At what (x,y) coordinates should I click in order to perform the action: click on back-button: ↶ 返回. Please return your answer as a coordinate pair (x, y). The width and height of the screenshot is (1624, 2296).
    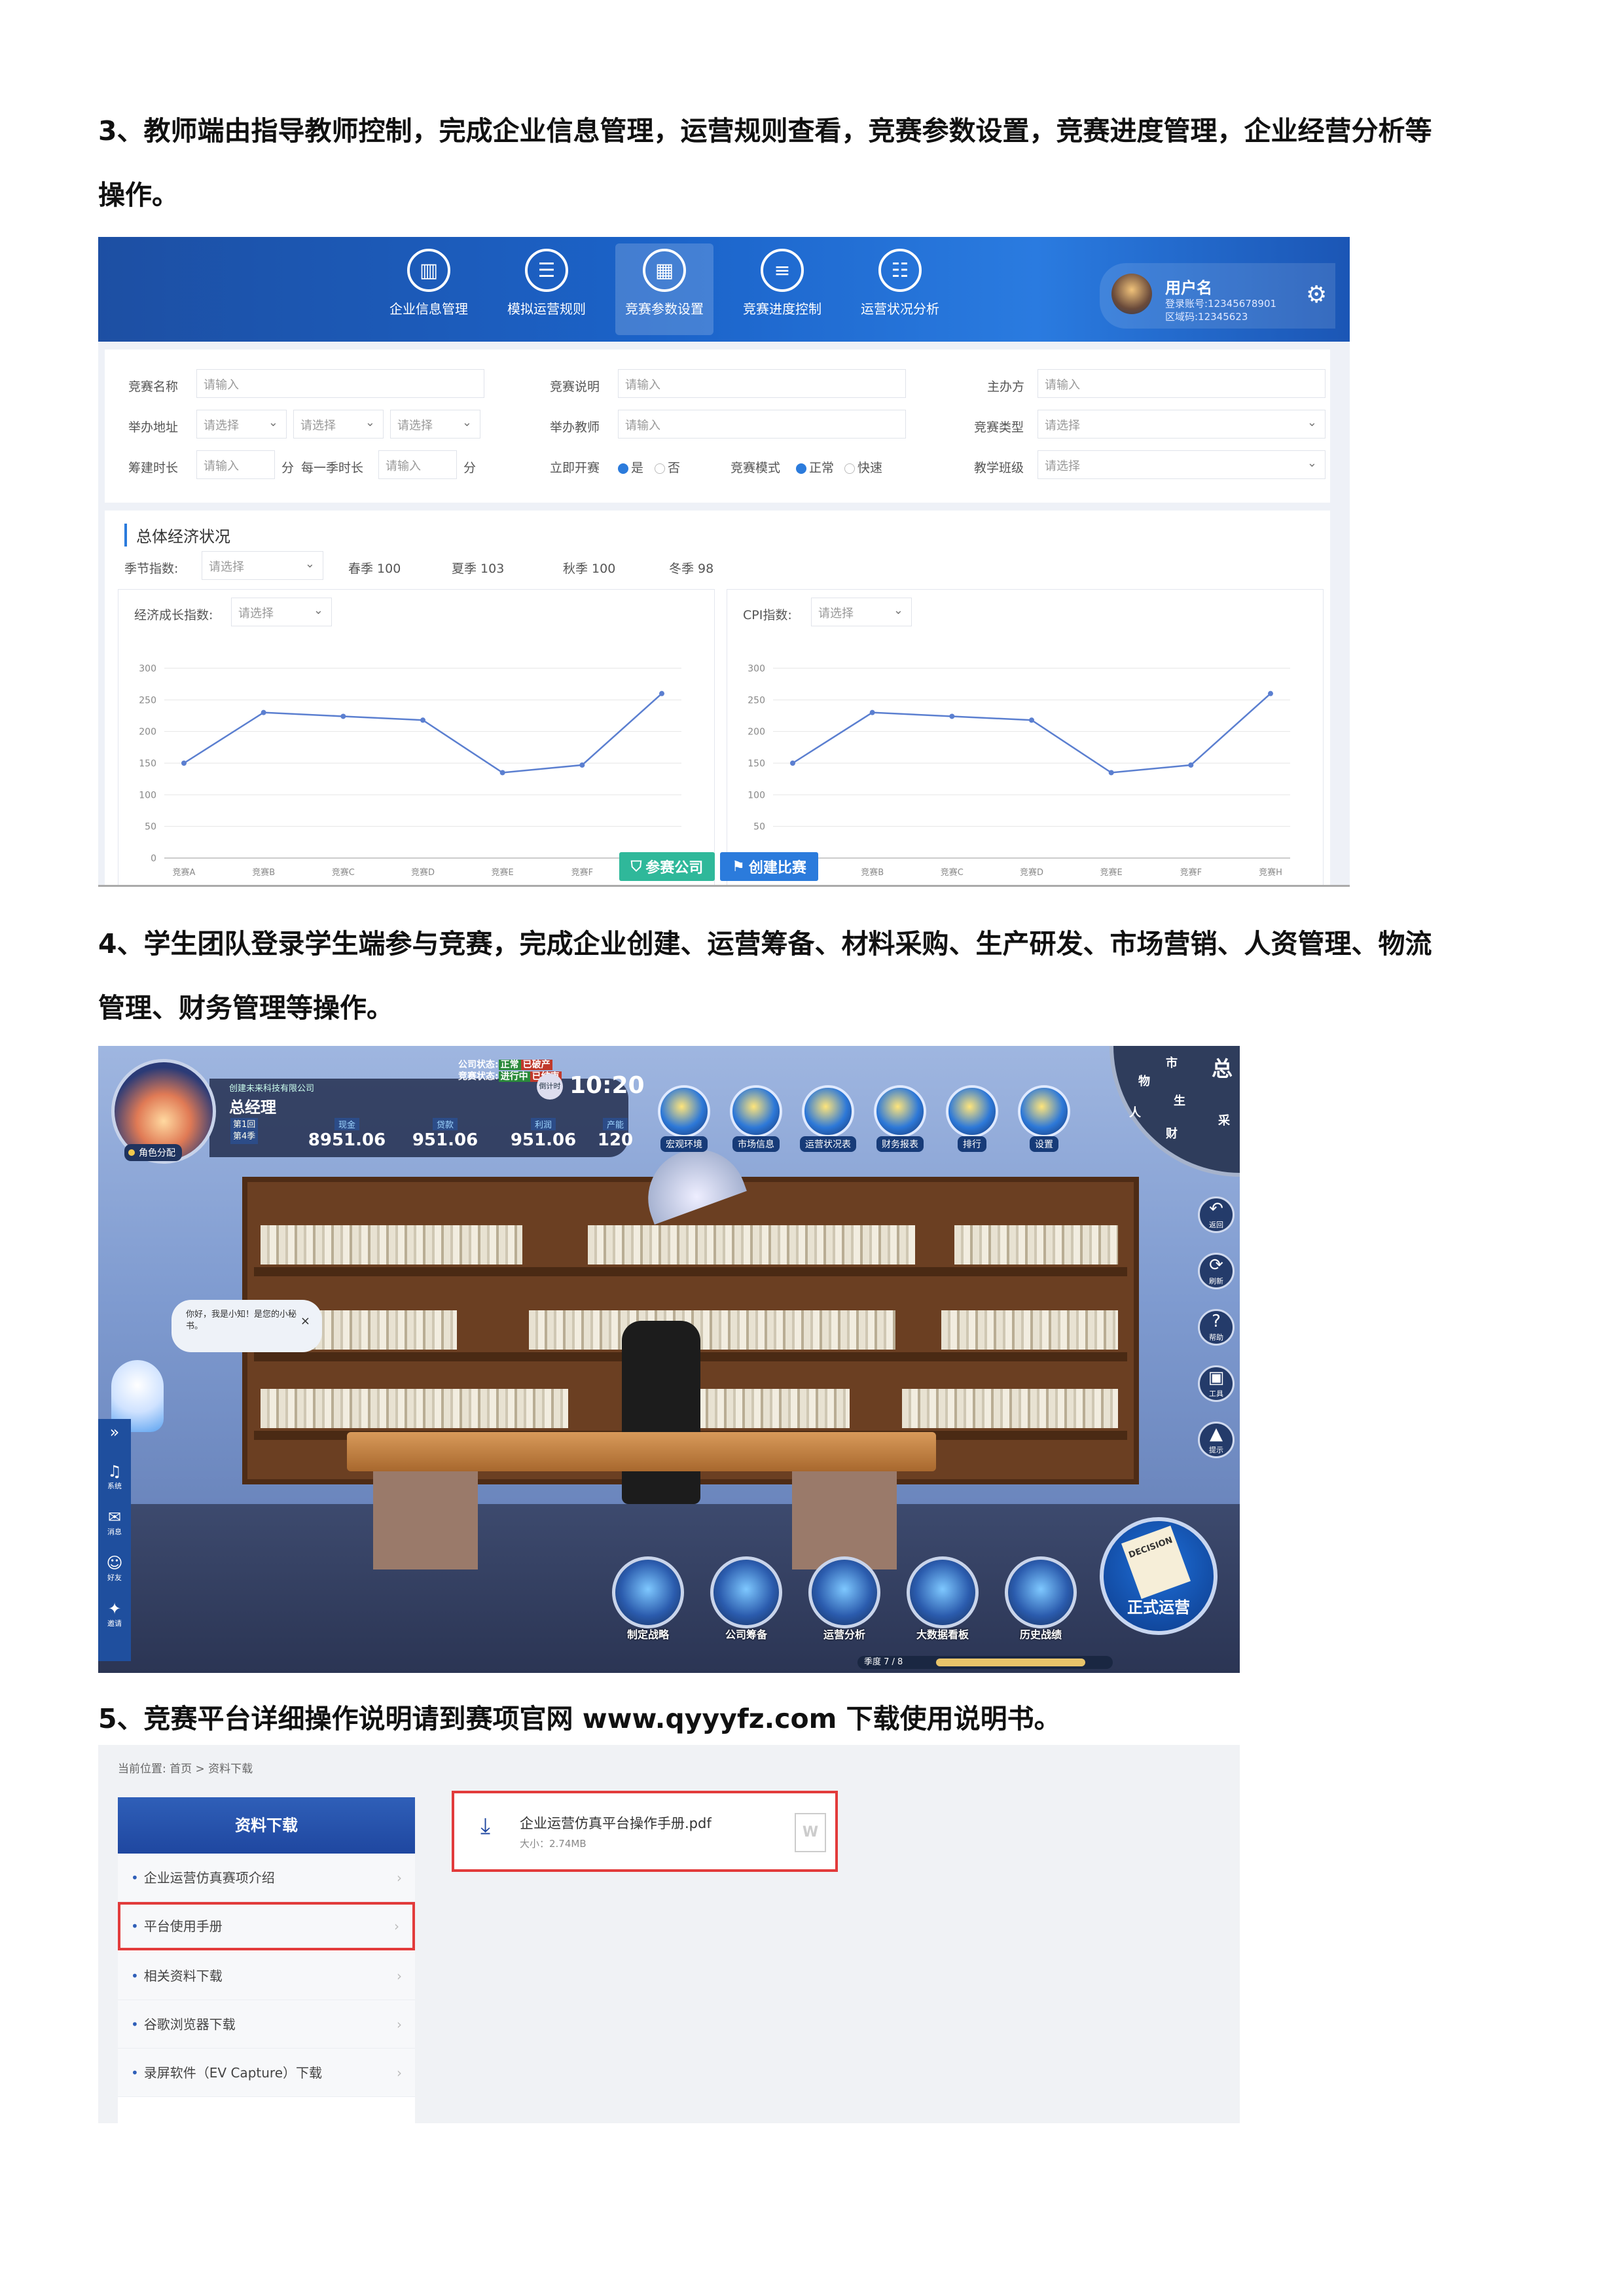
    Looking at the image, I should click on (1216, 1214).